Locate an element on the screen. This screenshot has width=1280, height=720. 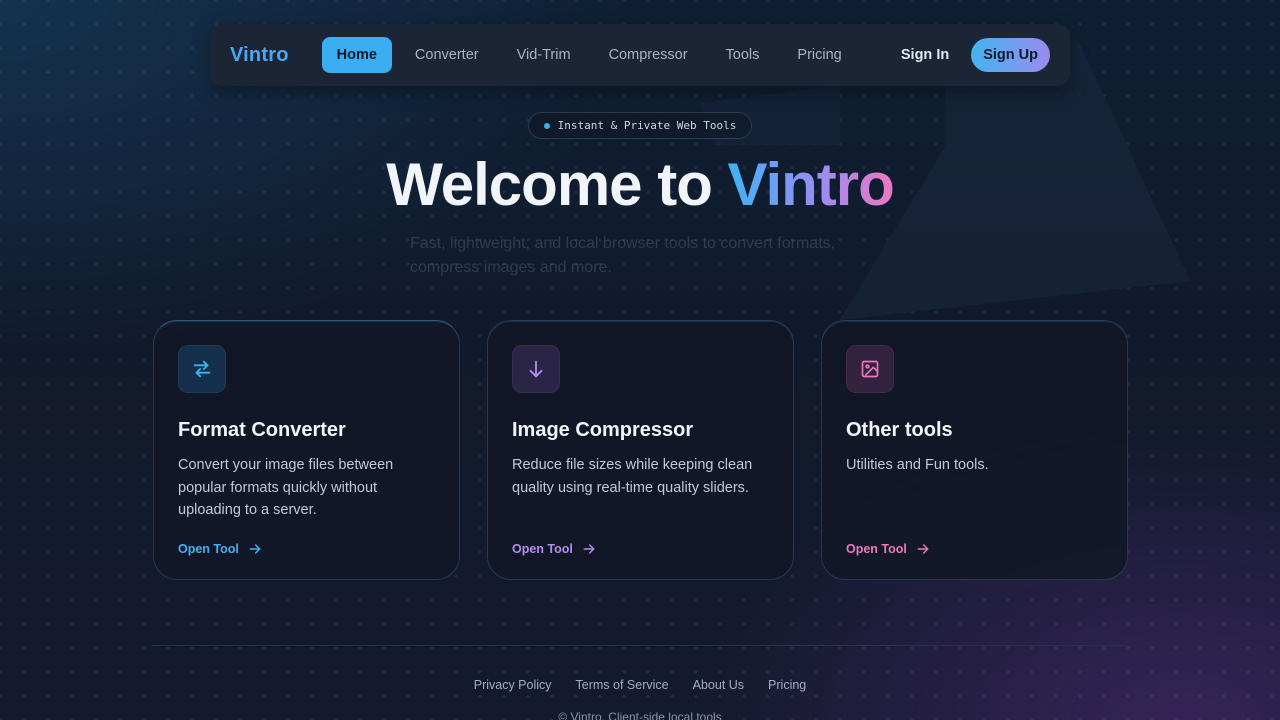
open-tool-link-other: Open Tool is located at coordinates (888, 549).